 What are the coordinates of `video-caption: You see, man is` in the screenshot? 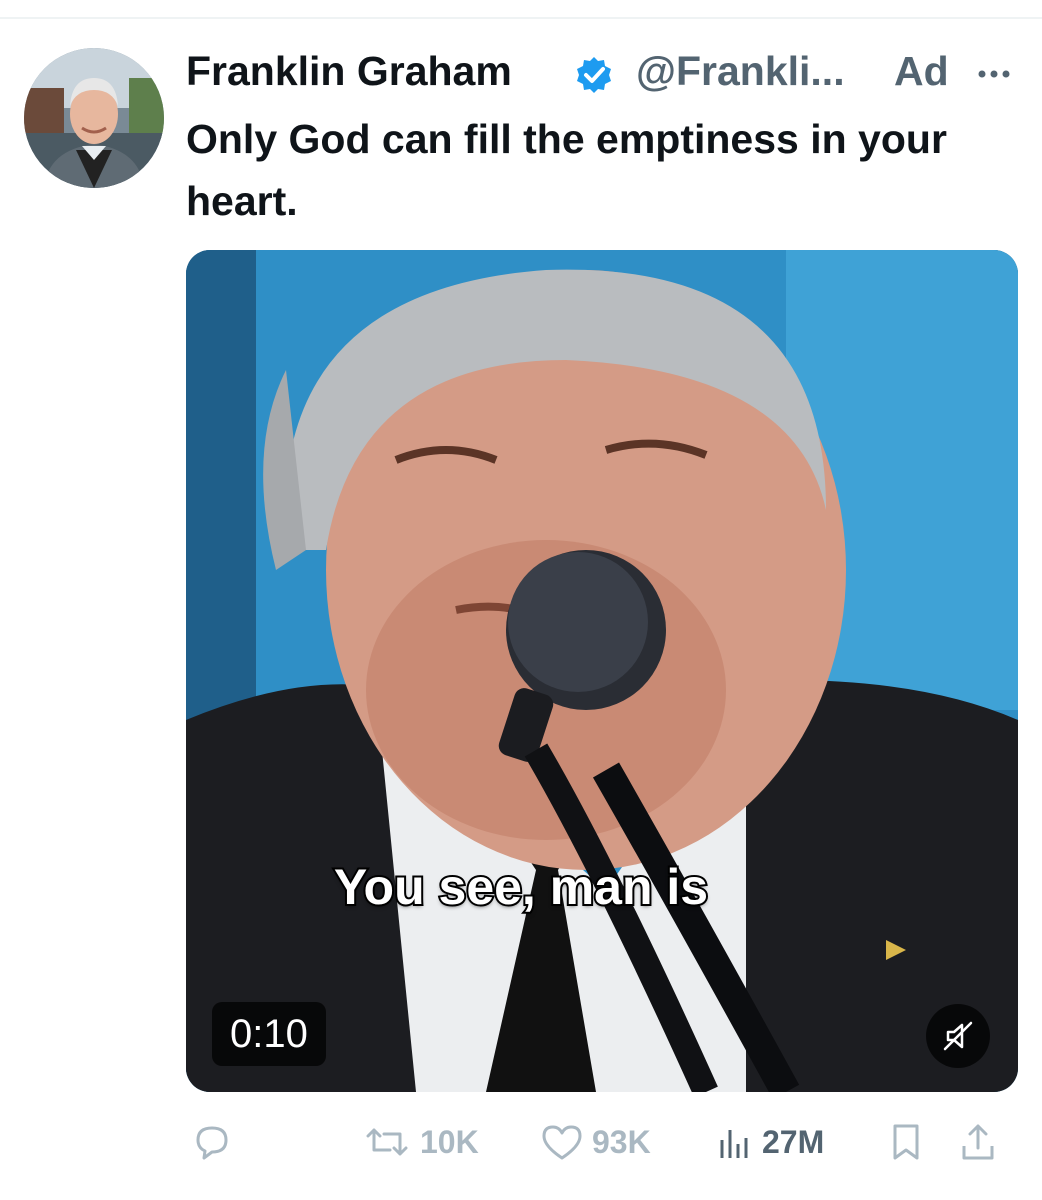 It's located at (521, 887).